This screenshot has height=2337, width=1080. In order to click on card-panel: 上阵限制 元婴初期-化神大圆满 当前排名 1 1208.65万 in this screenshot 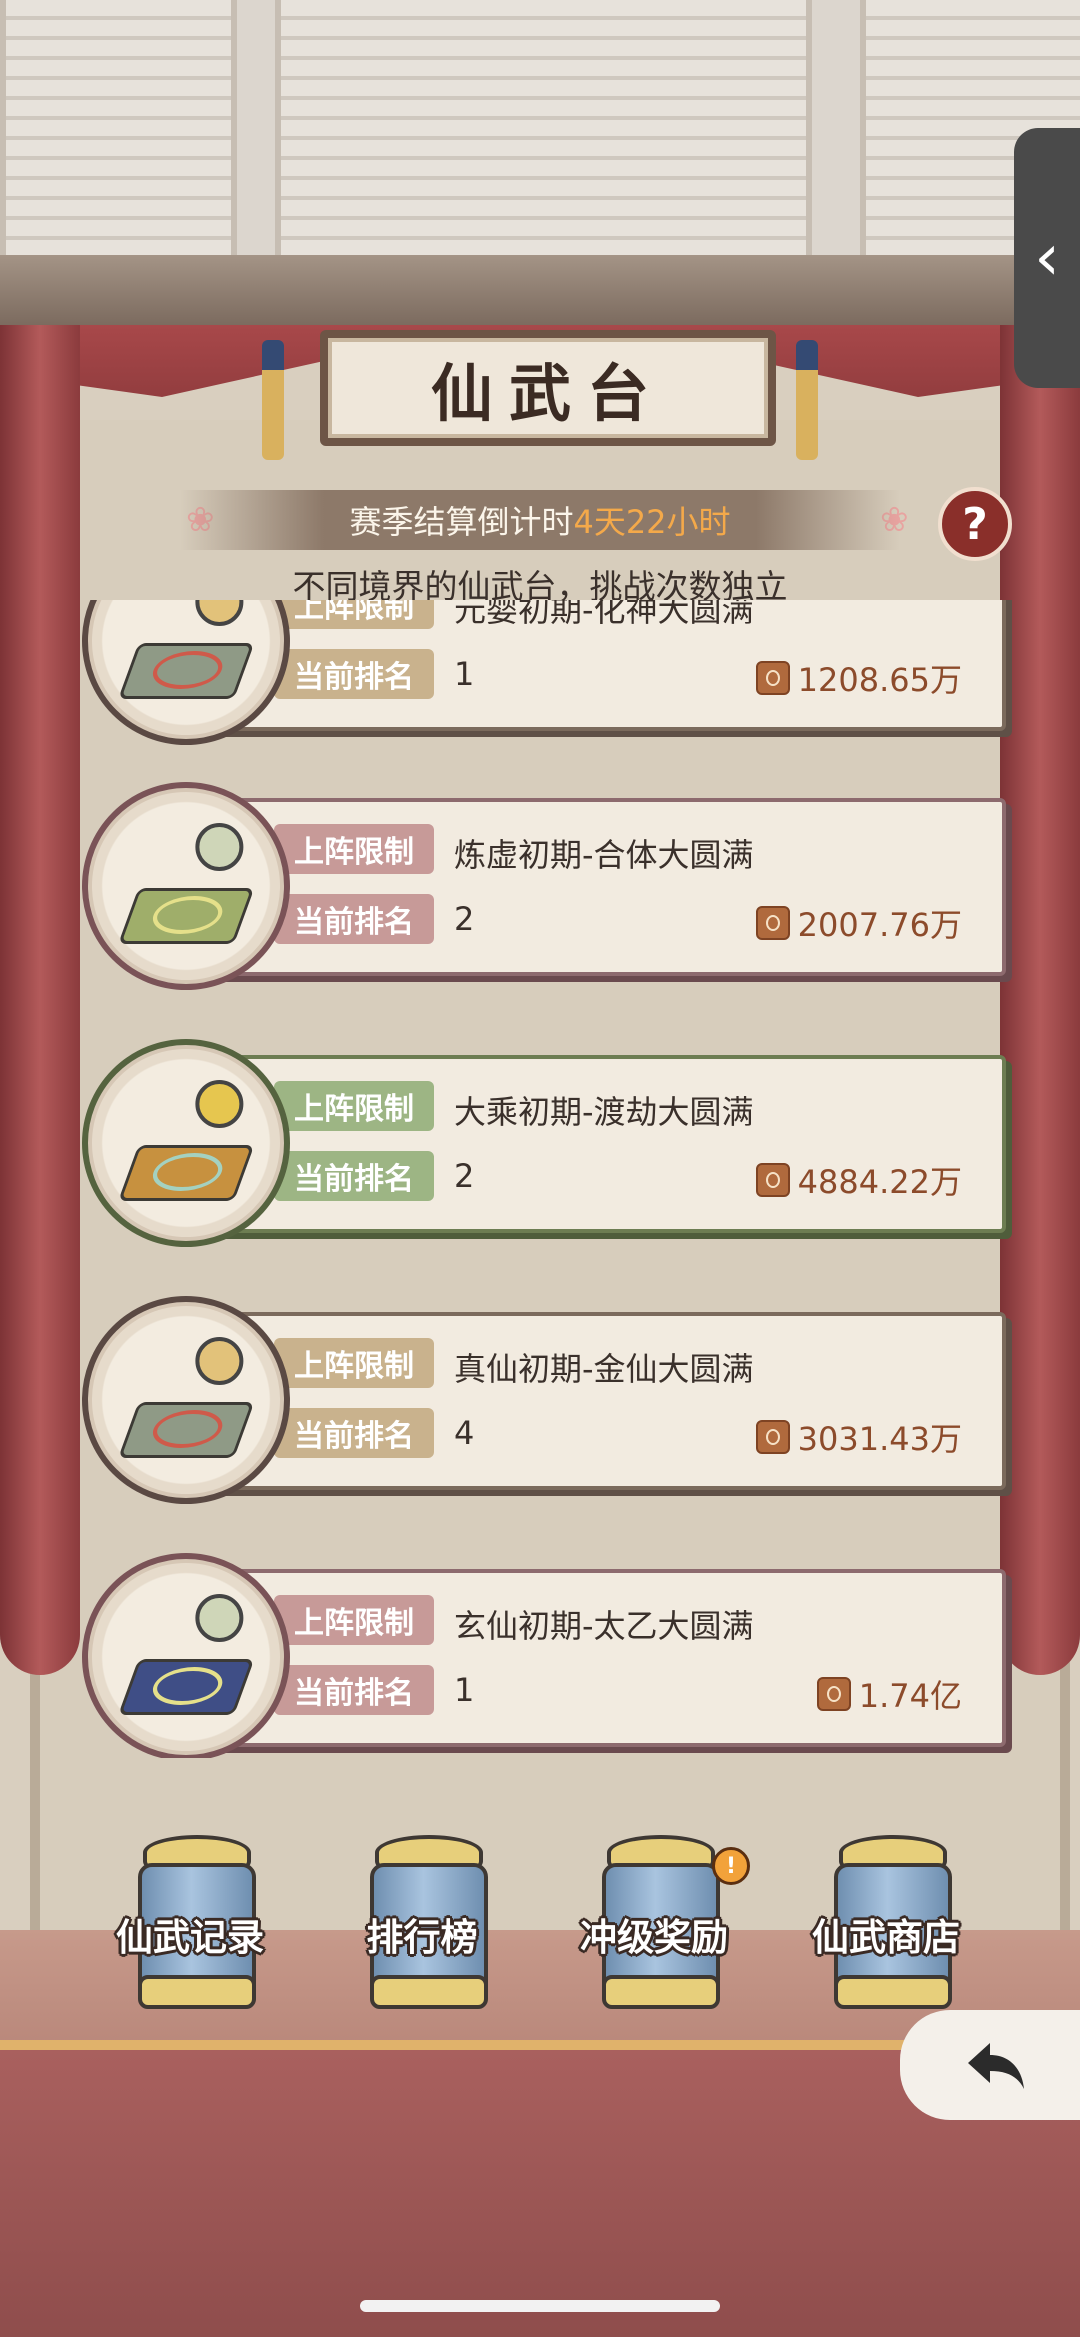, I will do `click(588, 665)`.